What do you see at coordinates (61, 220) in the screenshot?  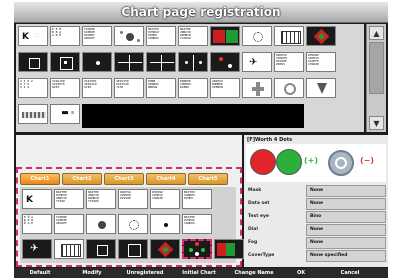 I see `chart-text: TXPOHE SXPBZE ABCDEF` at bounding box center [61, 220].